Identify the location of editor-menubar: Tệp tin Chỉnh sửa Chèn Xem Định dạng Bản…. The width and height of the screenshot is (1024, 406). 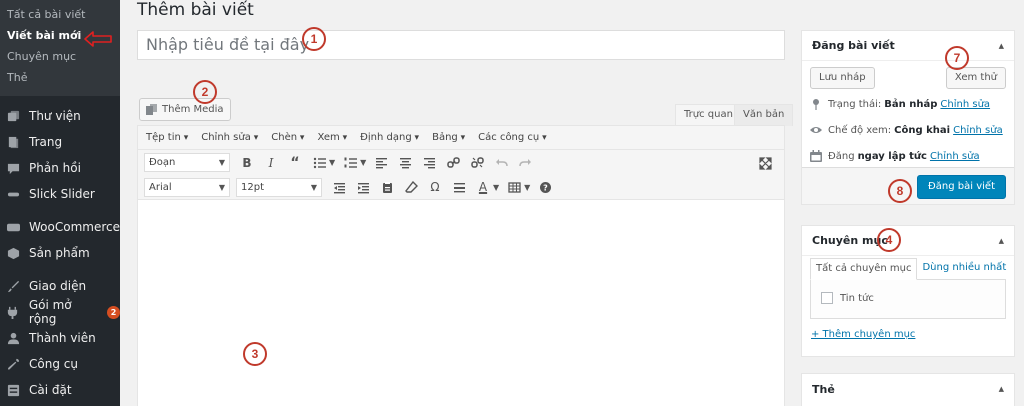
(461, 138).